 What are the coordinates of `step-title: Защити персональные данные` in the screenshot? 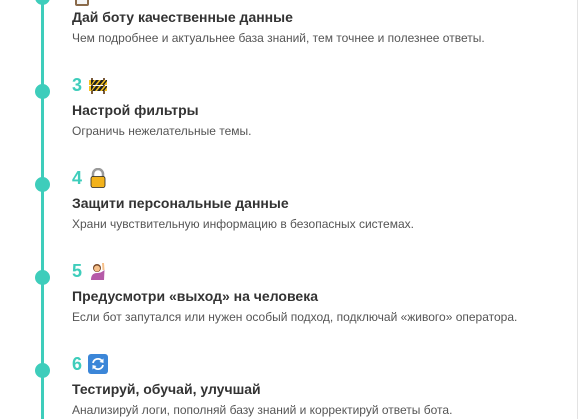 It's located at (180, 203).